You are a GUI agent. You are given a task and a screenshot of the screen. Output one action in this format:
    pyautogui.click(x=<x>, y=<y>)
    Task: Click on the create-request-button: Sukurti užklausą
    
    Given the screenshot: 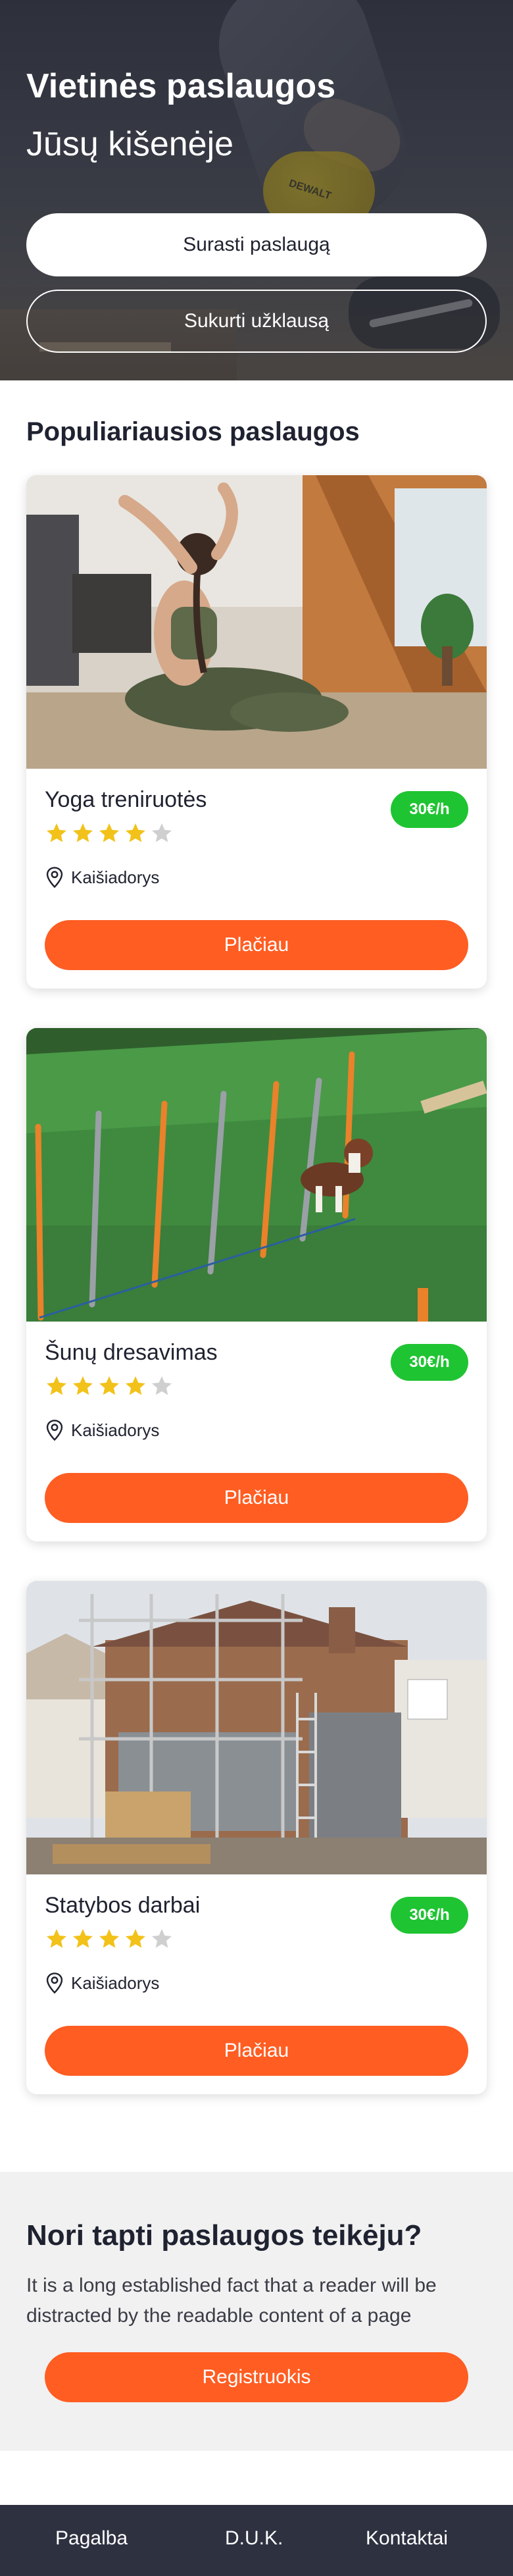 What is the action you would take?
    pyautogui.click(x=256, y=321)
    